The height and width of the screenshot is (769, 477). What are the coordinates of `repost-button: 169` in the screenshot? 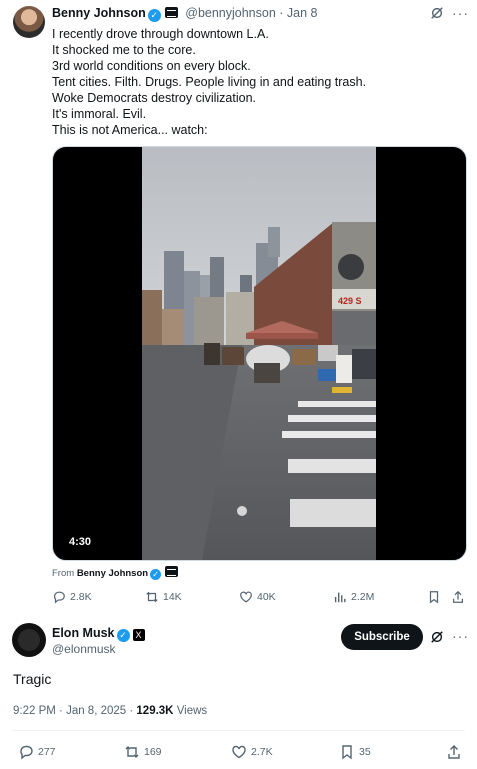 It's located at (143, 752).